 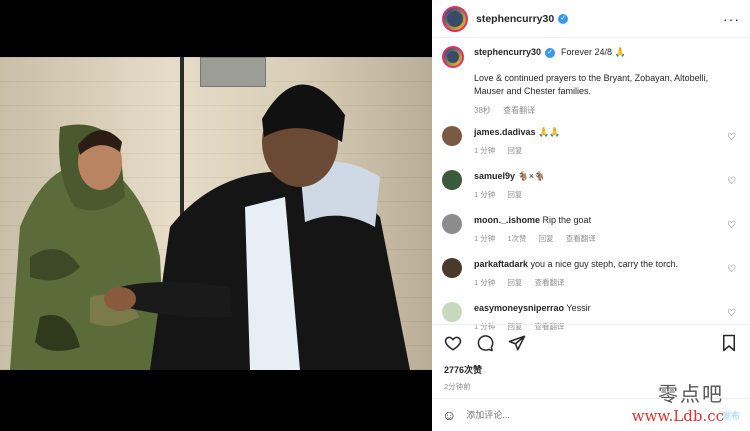 I want to click on post-actions: 2776次赞 2分钟前, so click(x=591, y=358).